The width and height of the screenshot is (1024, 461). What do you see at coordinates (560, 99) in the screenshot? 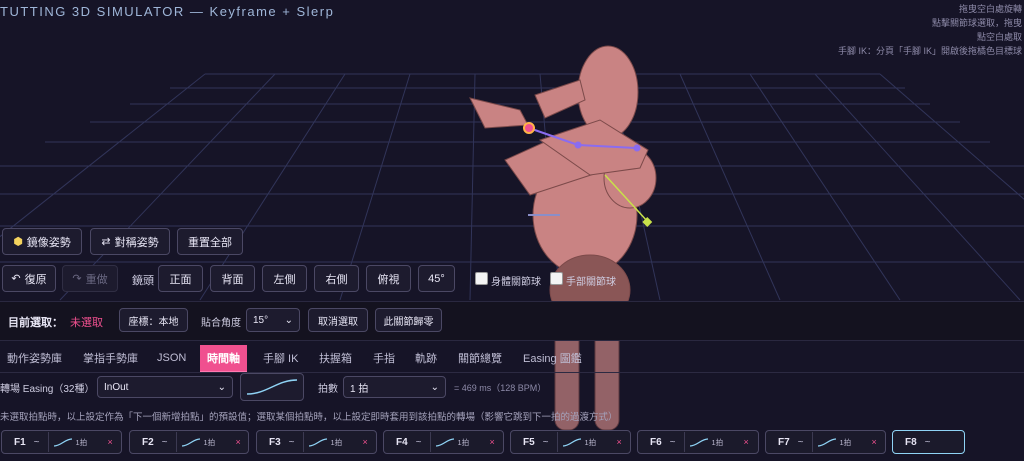
I see `mannequin-right-hand` at bounding box center [560, 99].